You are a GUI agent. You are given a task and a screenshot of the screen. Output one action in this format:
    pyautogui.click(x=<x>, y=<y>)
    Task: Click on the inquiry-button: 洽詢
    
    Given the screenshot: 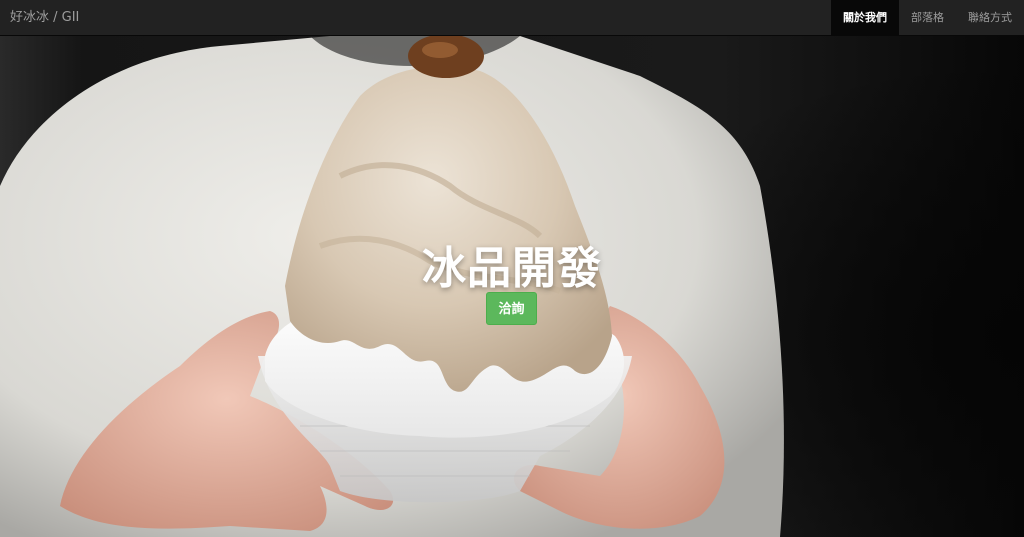 What is the action you would take?
    pyautogui.click(x=511, y=308)
    